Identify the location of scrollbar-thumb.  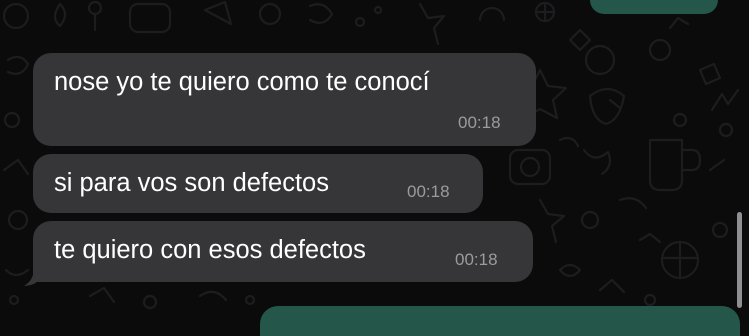
(739, 260).